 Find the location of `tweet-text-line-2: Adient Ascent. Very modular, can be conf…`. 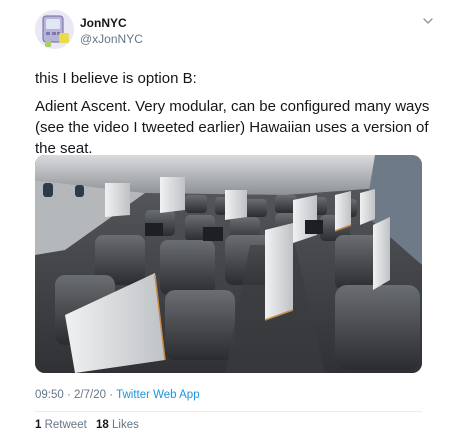

tweet-text-line-2: Adient Ascent. Very modular, can be conf… is located at coordinates (232, 127).